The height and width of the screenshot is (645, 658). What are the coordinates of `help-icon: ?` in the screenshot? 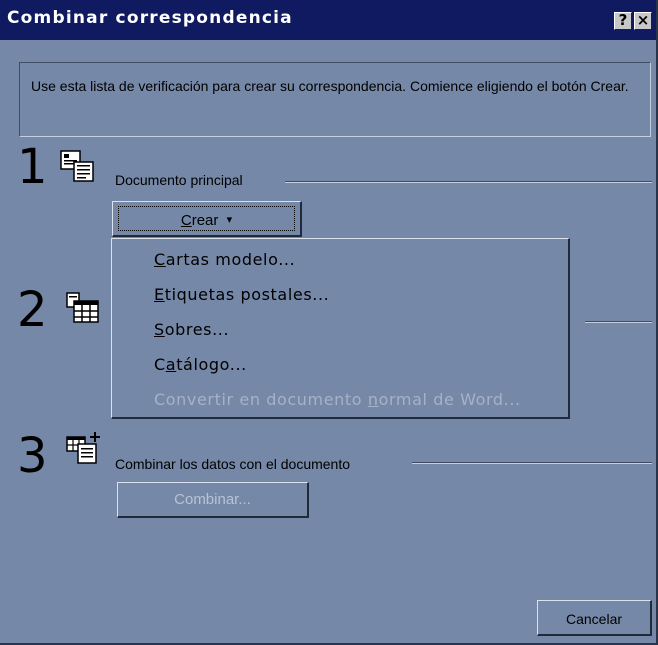 It's located at (623, 20).